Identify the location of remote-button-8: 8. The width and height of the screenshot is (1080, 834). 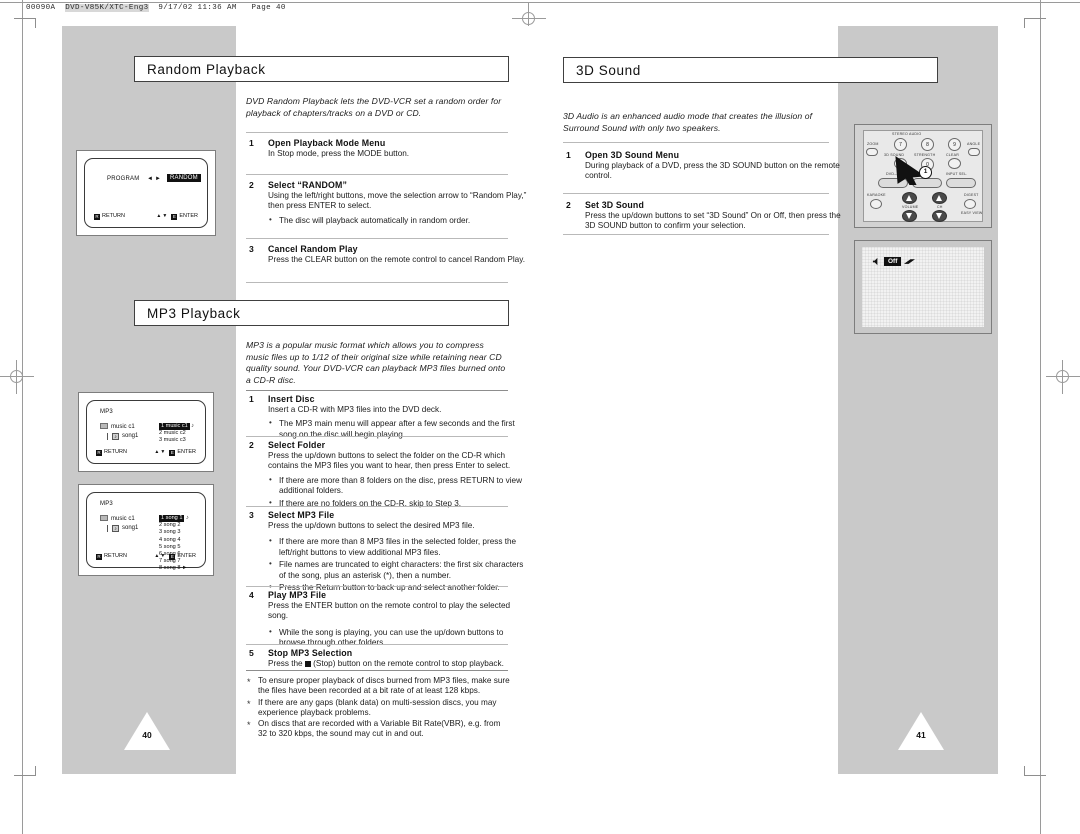
(927, 144).